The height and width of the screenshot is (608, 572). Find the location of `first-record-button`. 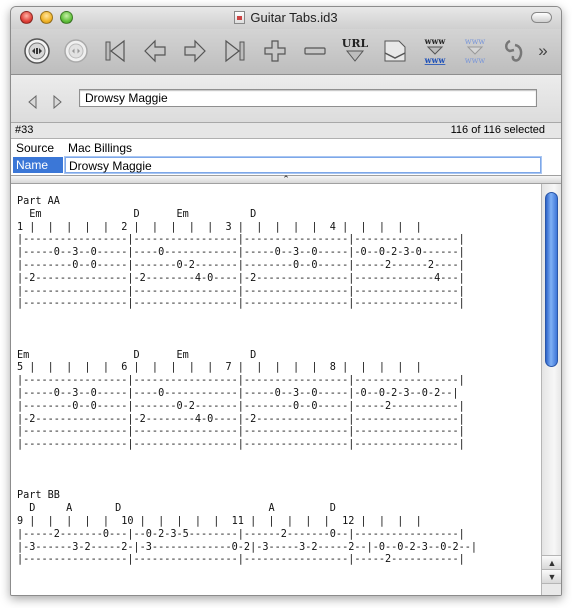

first-record-button is located at coordinates (115, 51).